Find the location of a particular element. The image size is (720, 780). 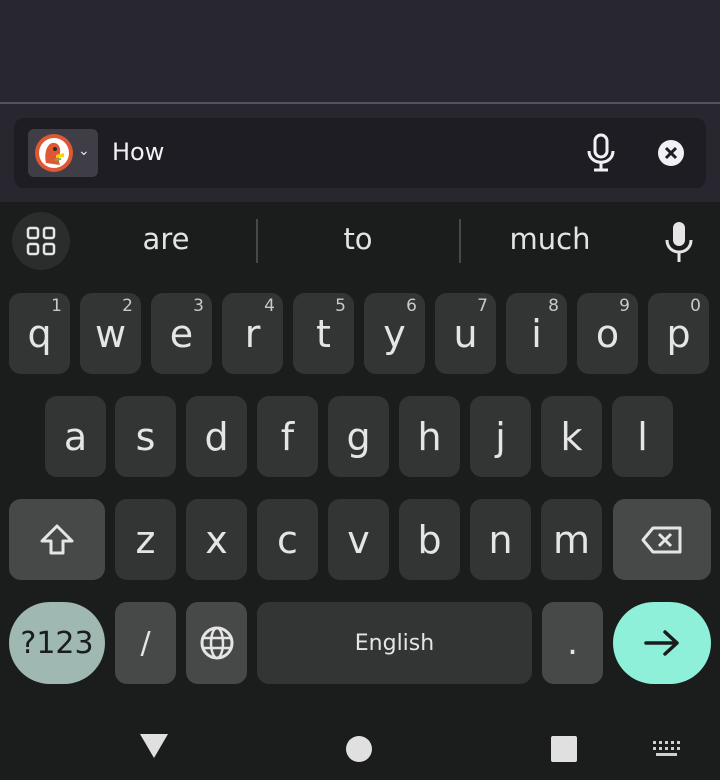

shift-key is located at coordinates (57, 539).